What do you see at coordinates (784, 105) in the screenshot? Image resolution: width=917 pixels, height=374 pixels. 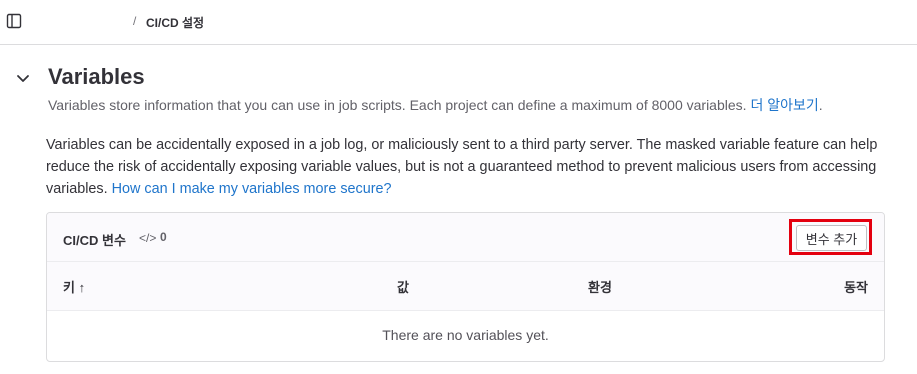 I see `learn-more-link: 더 알아보기` at bounding box center [784, 105].